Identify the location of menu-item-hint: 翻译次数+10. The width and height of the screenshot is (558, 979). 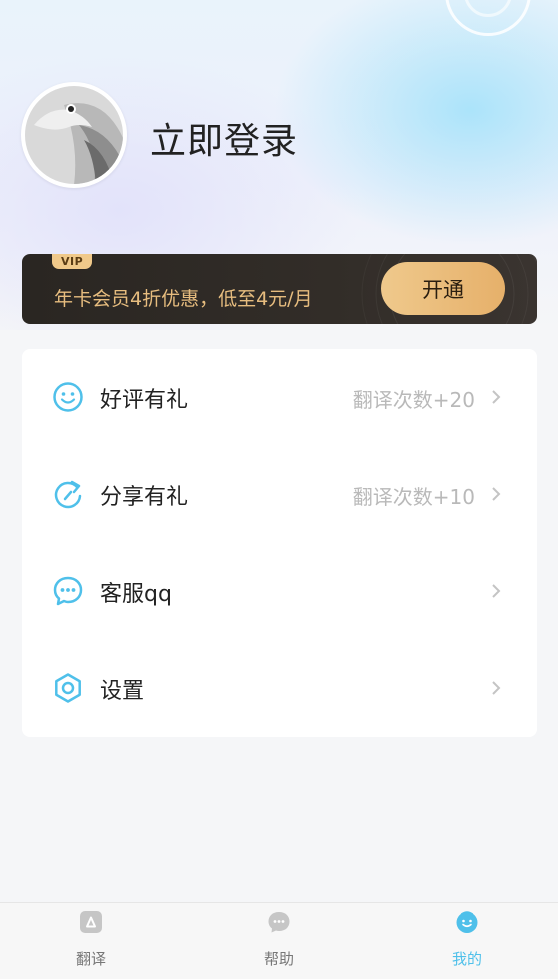
(413, 497).